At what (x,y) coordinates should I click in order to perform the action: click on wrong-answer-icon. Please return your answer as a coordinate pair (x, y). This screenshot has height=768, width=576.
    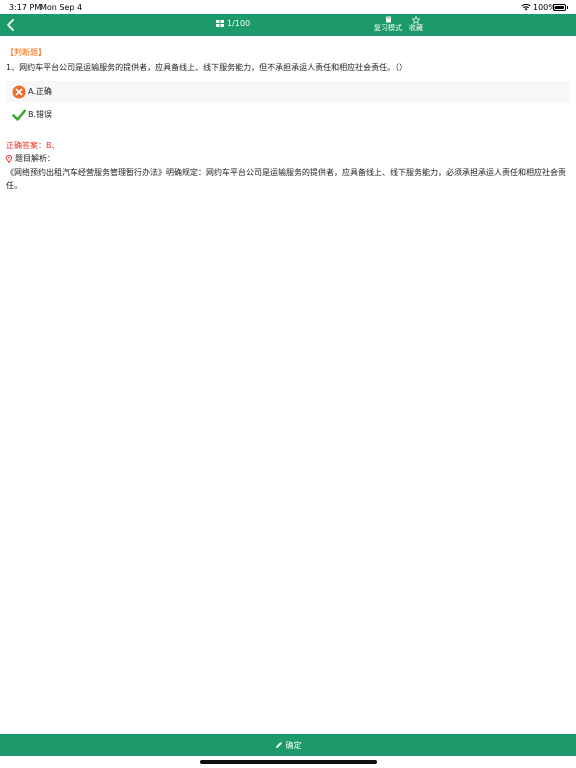
    Looking at the image, I should click on (19, 91).